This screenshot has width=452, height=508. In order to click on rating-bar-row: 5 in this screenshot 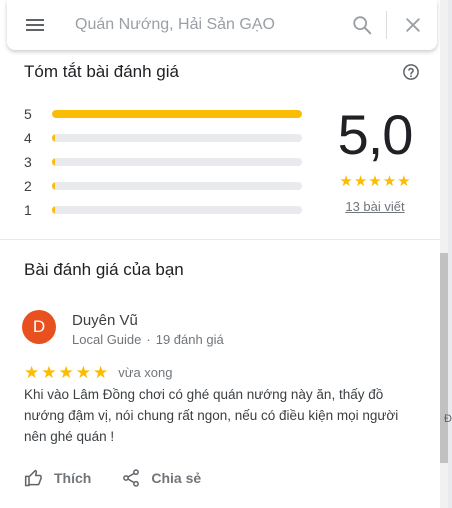, I will do `click(169, 114)`.